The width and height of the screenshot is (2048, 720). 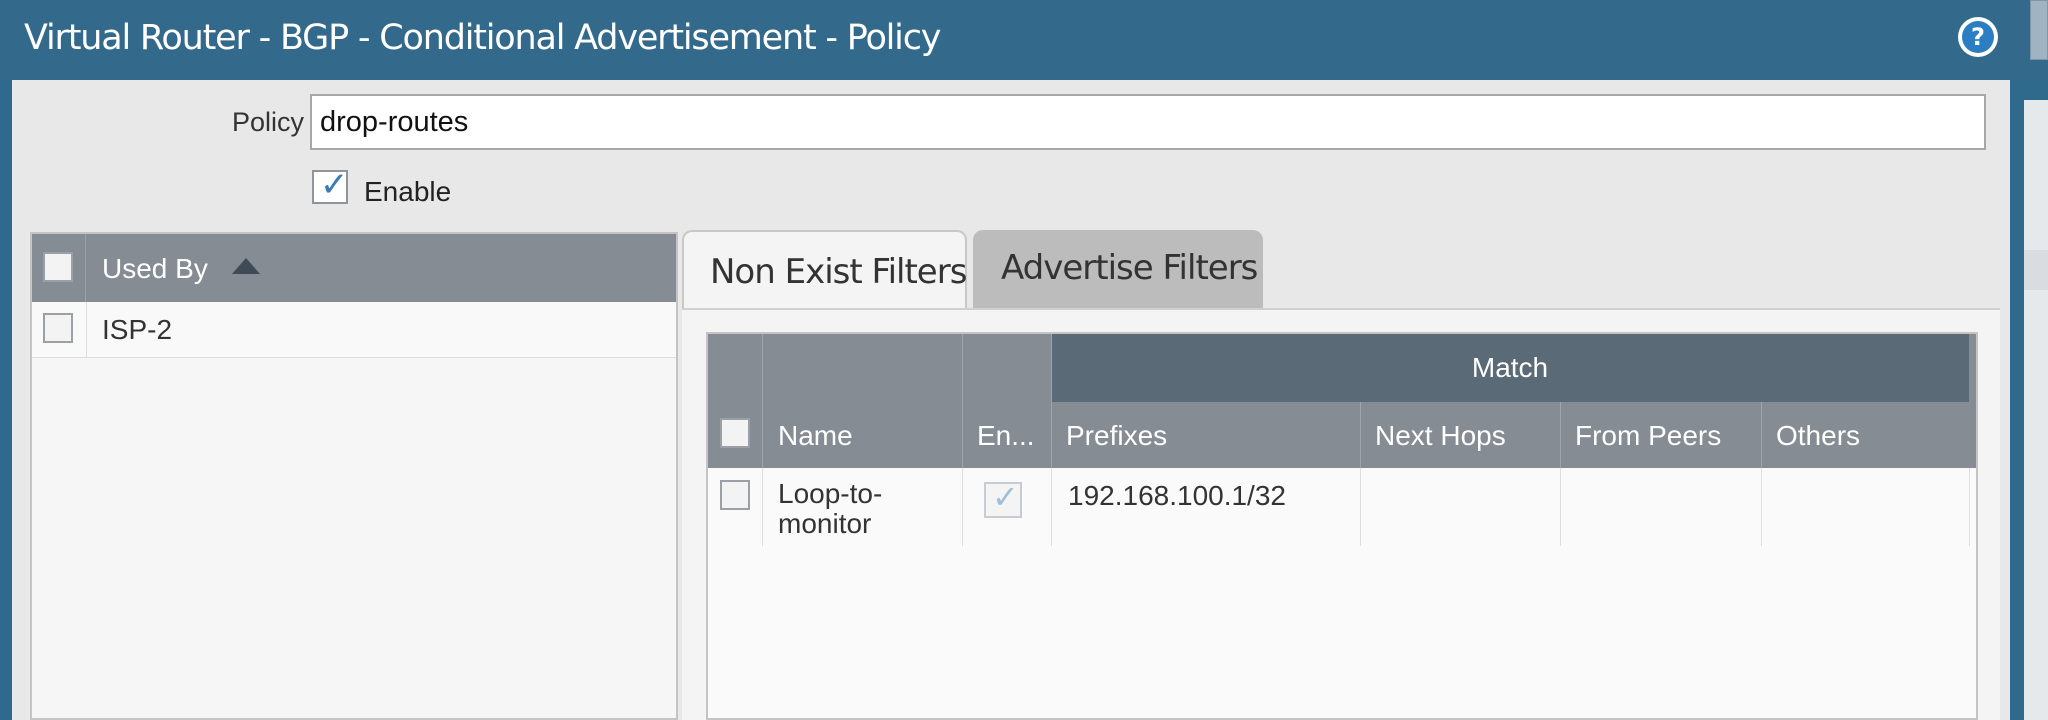 I want to click on policy-name-input, so click(x=1148, y=122).